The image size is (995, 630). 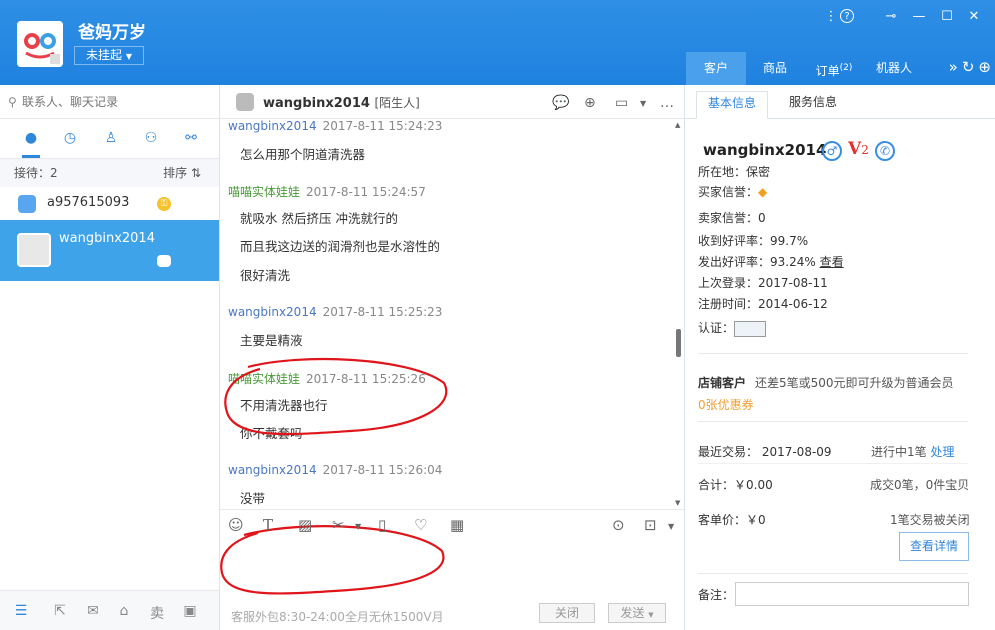 What do you see at coordinates (382, 312) in the screenshot?
I see `timestamp: 2017-8-11 15:25:23` at bounding box center [382, 312].